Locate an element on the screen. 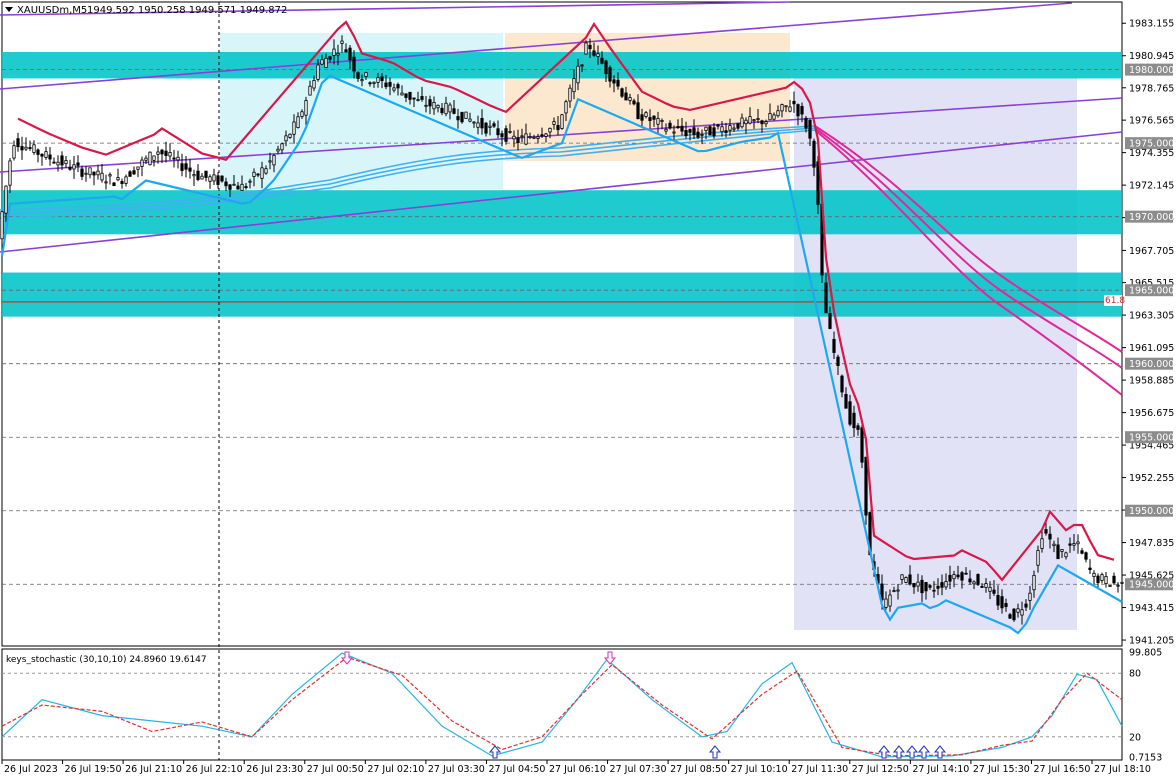 The height and width of the screenshot is (784, 1176). stochastic-tick-label: 20 is located at coordinates (1135, 737).